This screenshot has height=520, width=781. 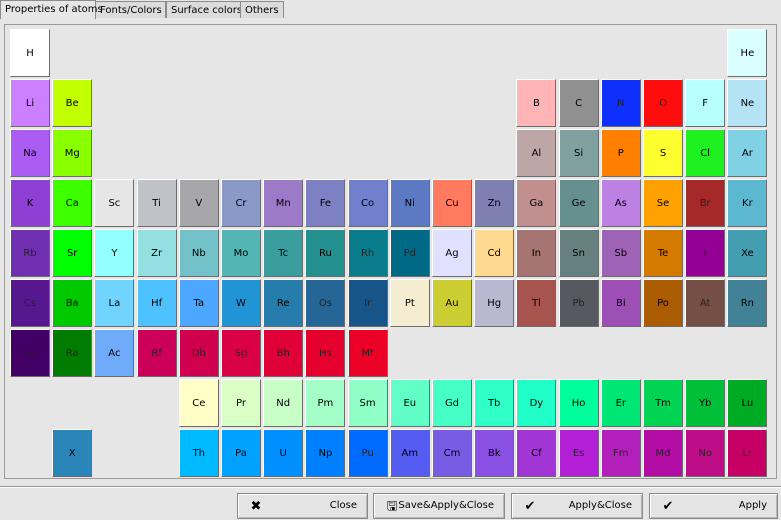 What do you see at coordinates (663, 303) in the screenshot?
I see `element-cell-po: Po` at bounding box center [663, 303].